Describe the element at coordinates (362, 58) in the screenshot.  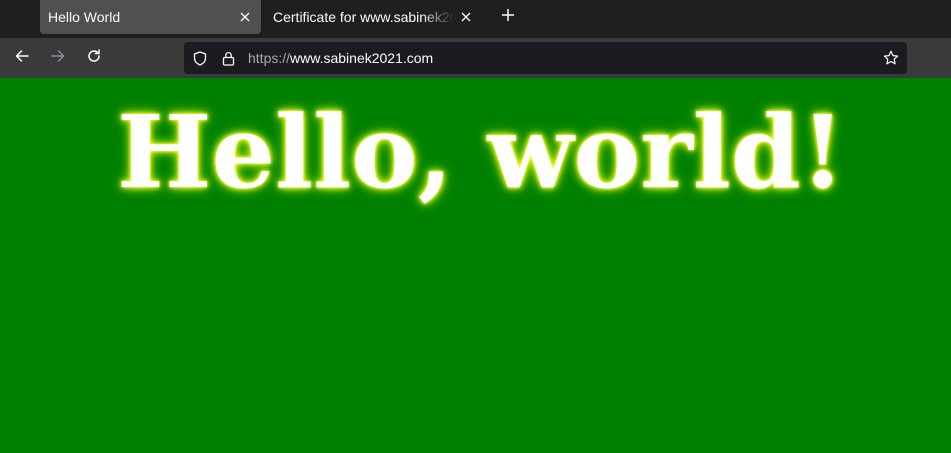
I see `url-host: www.sabinek2021.com` at that location.